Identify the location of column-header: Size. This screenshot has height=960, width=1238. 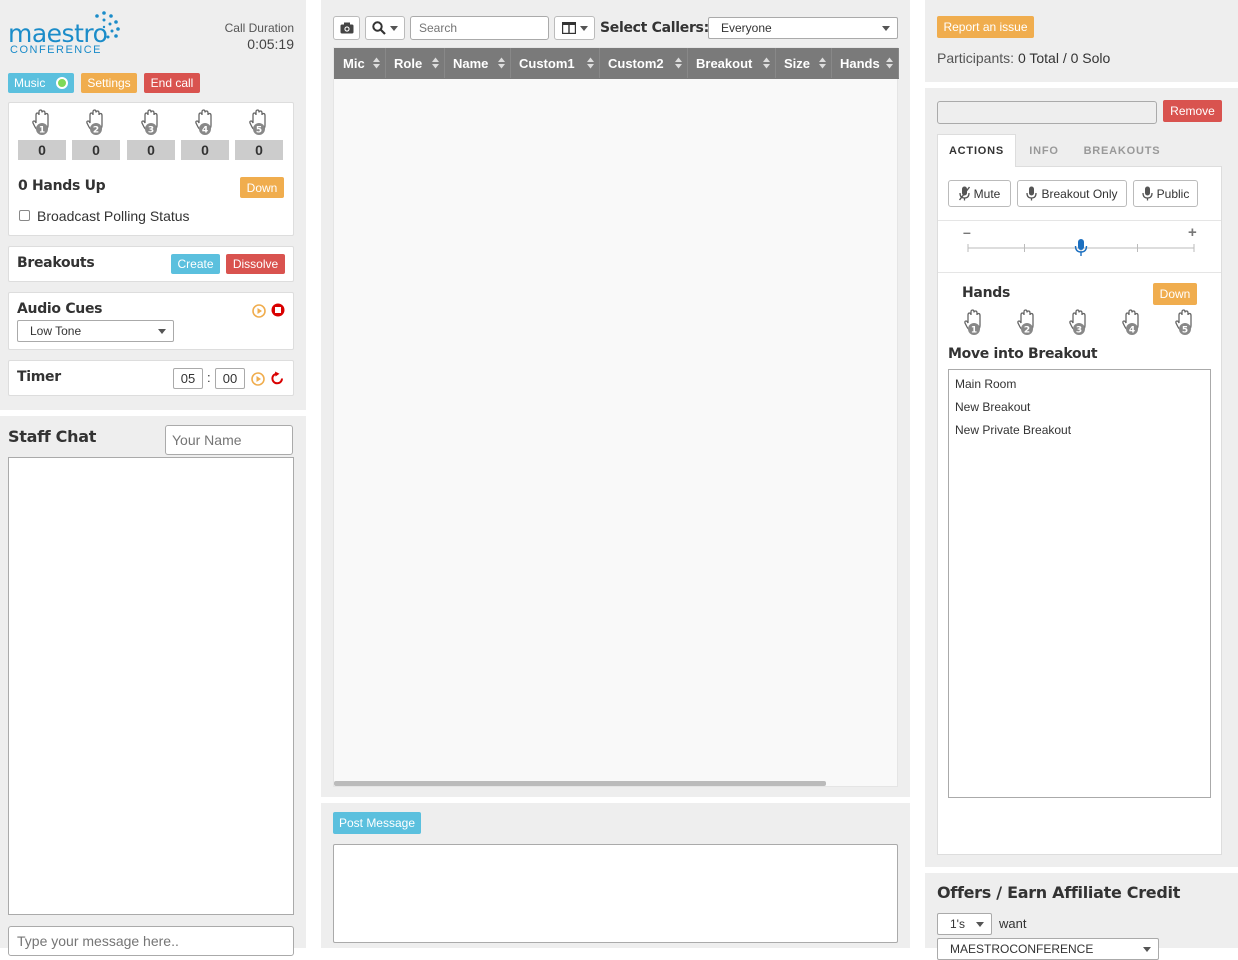
(804, 63).